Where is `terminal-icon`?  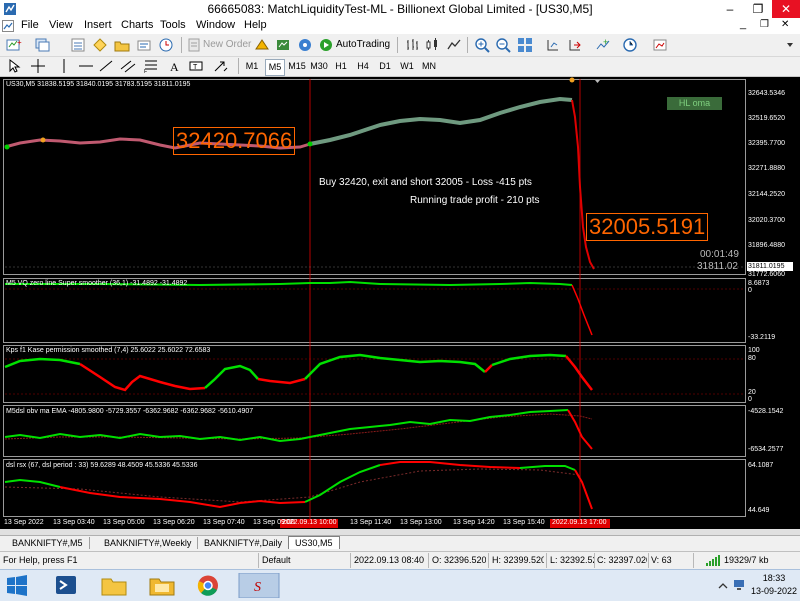
terminal-icon is located at coordinates (144, 45).